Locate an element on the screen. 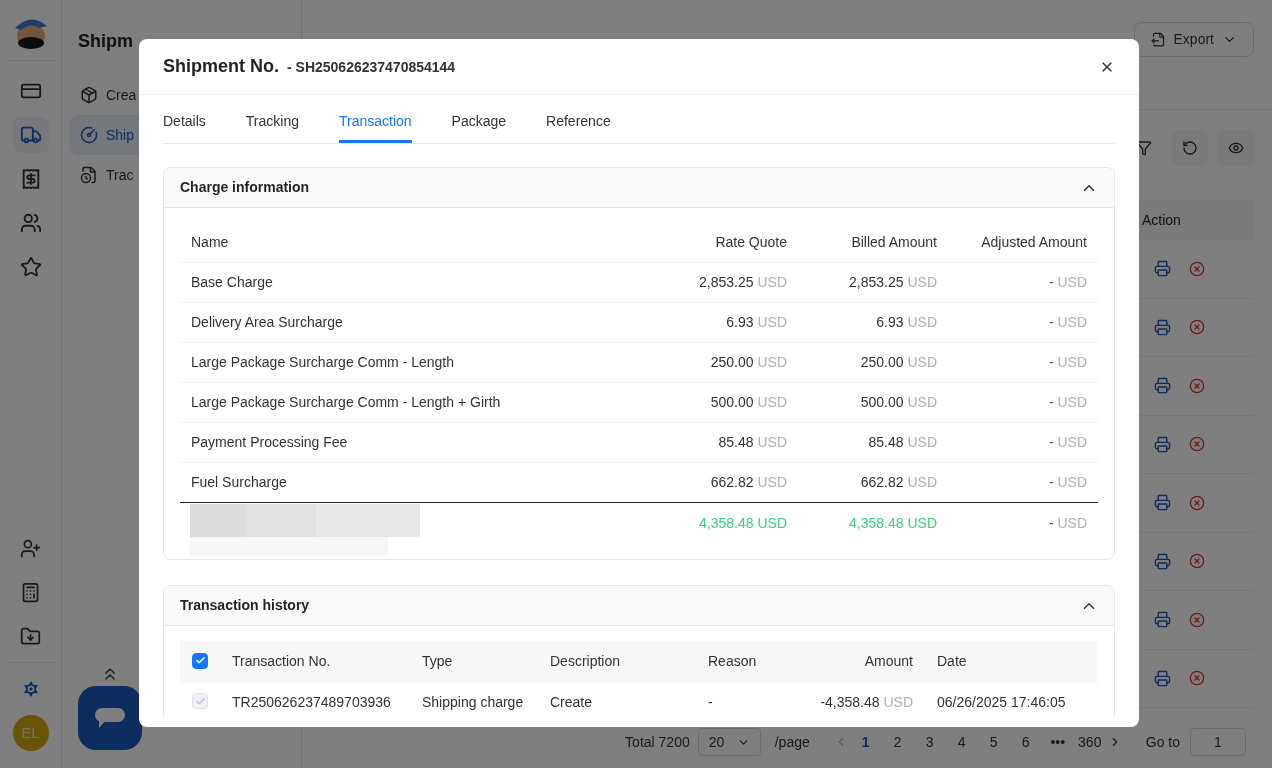 This screenshot has height=768, width=1272. column-header: Transaction No. is located at coordinates (282, 661).